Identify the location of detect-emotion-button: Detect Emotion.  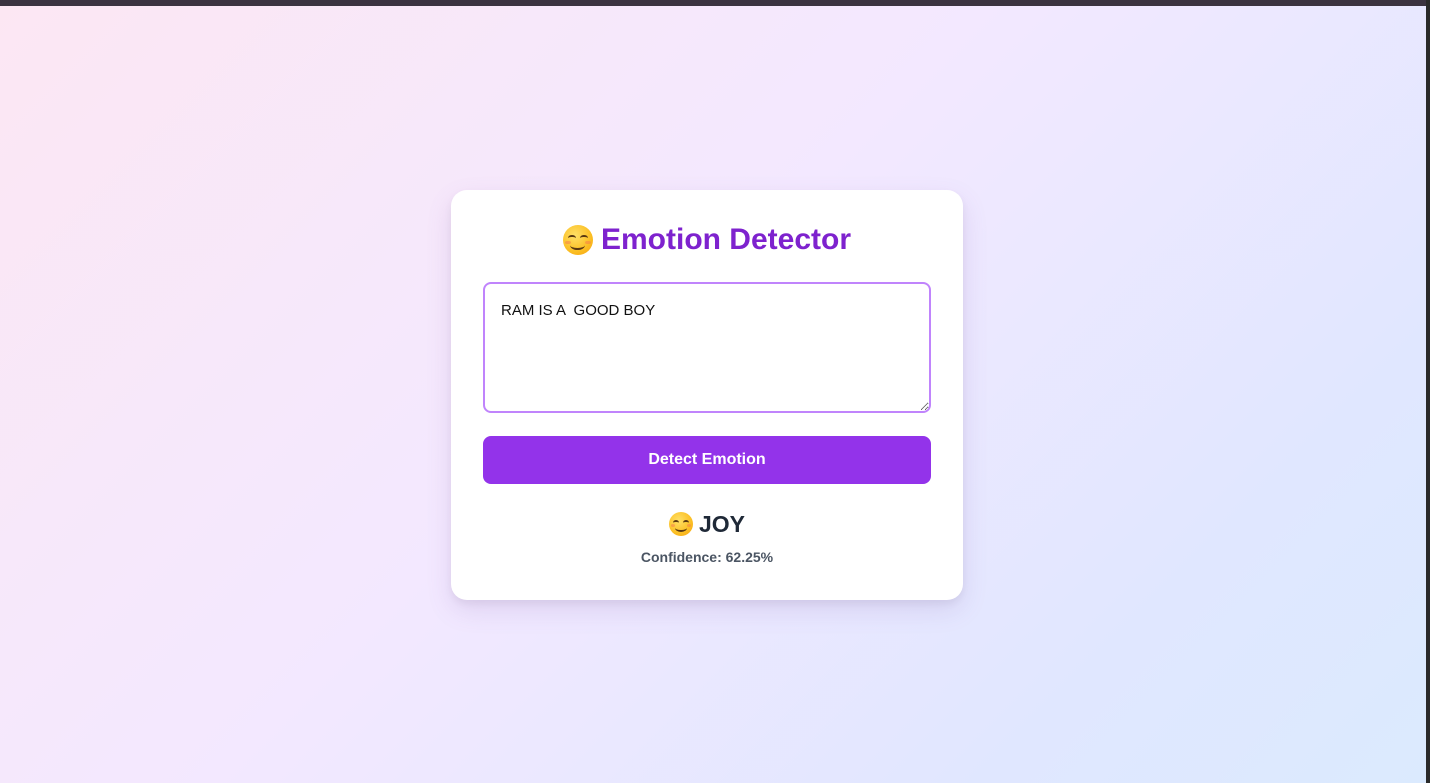
(707, 460).